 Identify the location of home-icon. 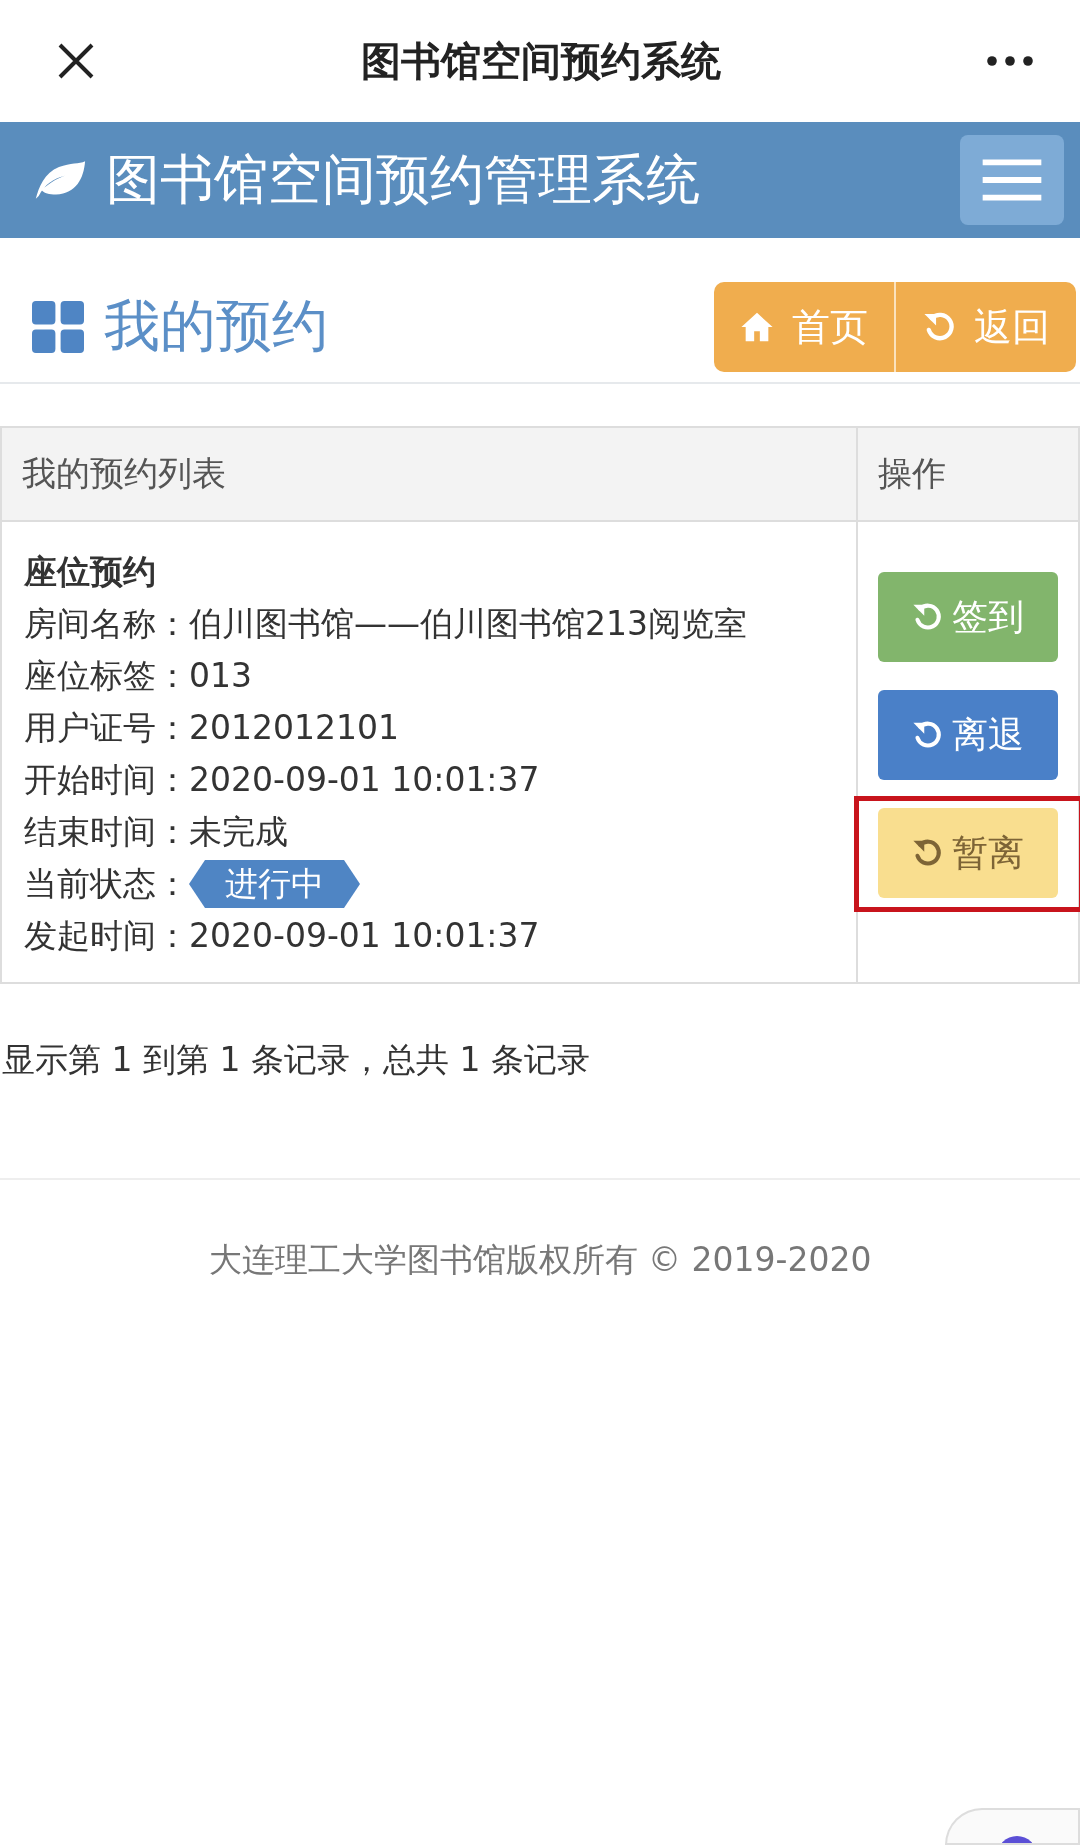
(757, 327).